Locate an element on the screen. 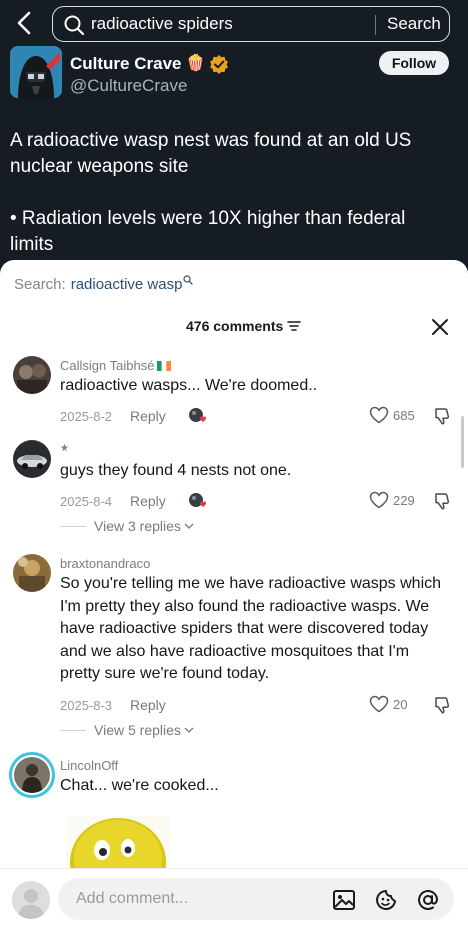 The image size is (468, 950). comment-username: Callsign Taibhsé is located at coordinates (107, 365).